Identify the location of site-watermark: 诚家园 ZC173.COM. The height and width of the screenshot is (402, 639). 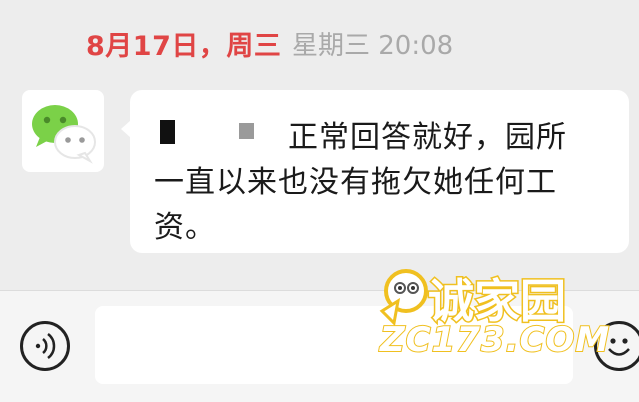
(490, 310).